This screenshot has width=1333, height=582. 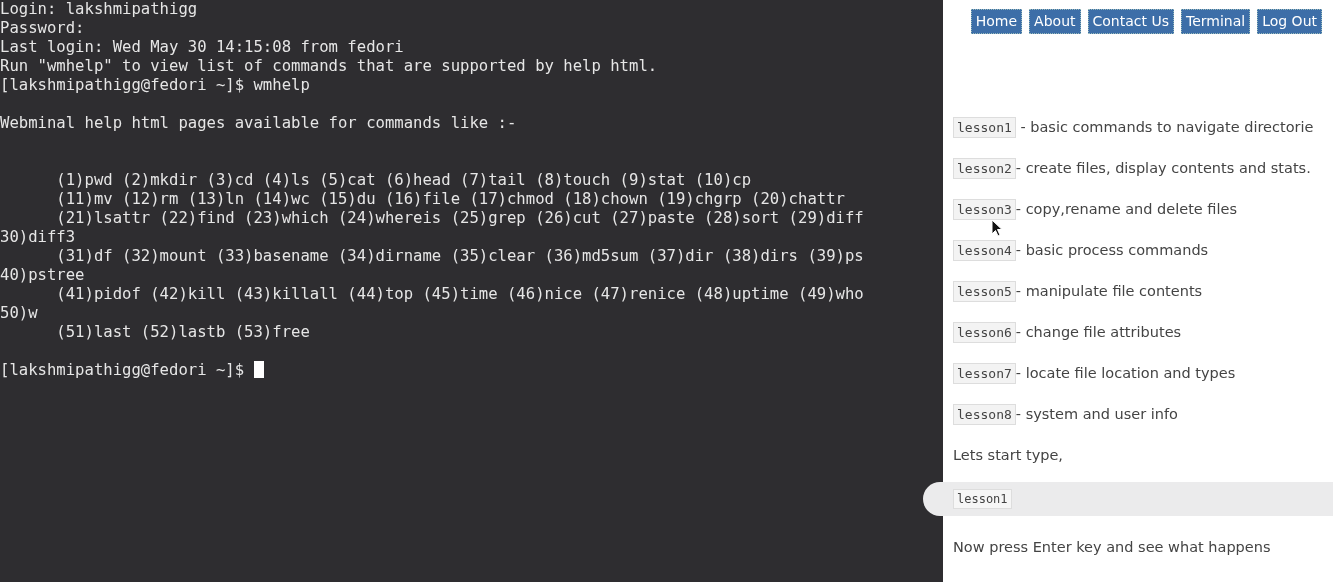 I want to click on lesson-description: - basic process commands, so click(x=1112, y=250).